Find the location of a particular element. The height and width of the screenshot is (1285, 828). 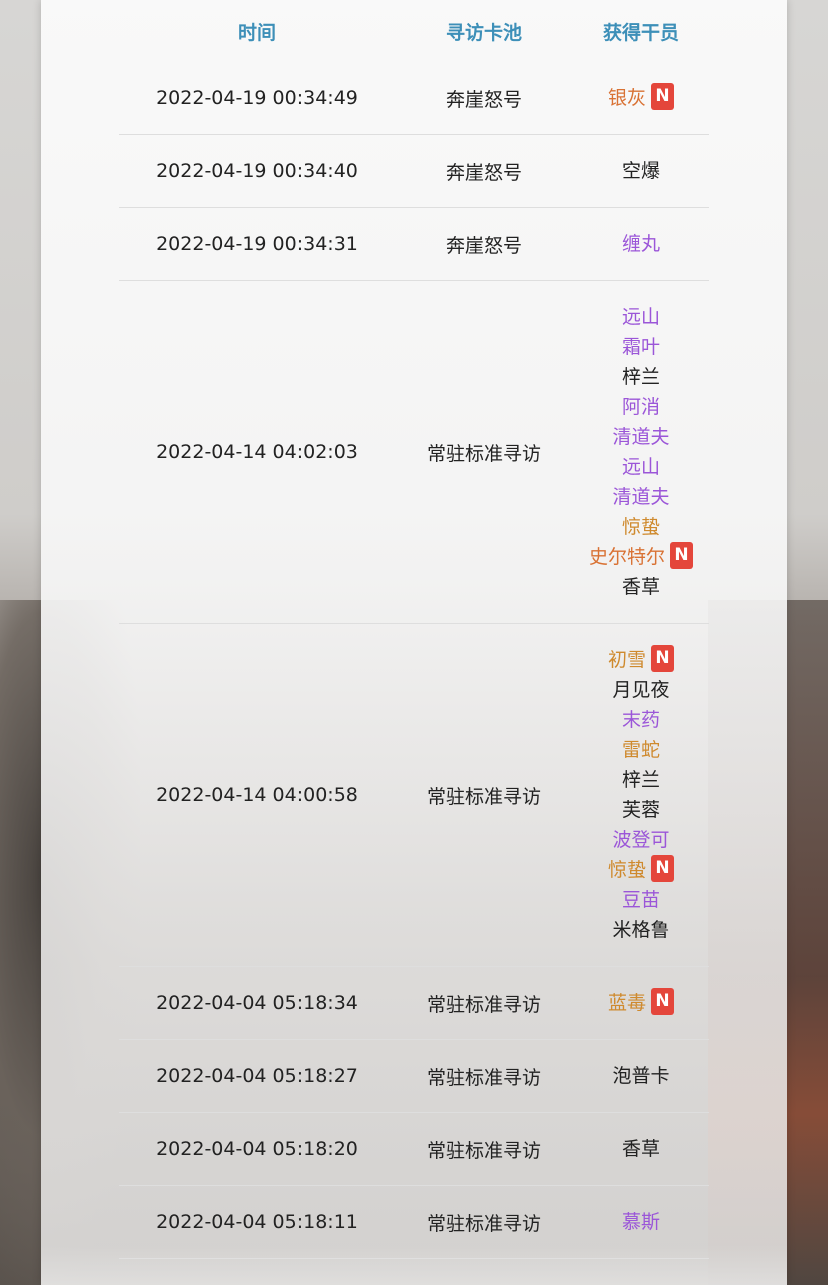

operator-name: 缠丸 is located at coordinates (640, 244).